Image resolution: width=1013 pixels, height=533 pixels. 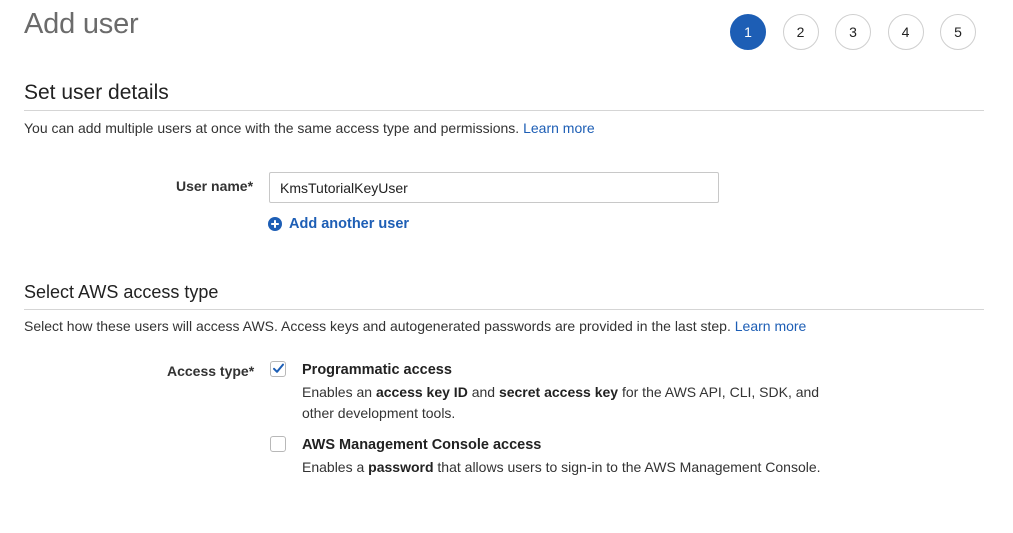 I want to click on step-3: 3, so click(x=853, y=32).